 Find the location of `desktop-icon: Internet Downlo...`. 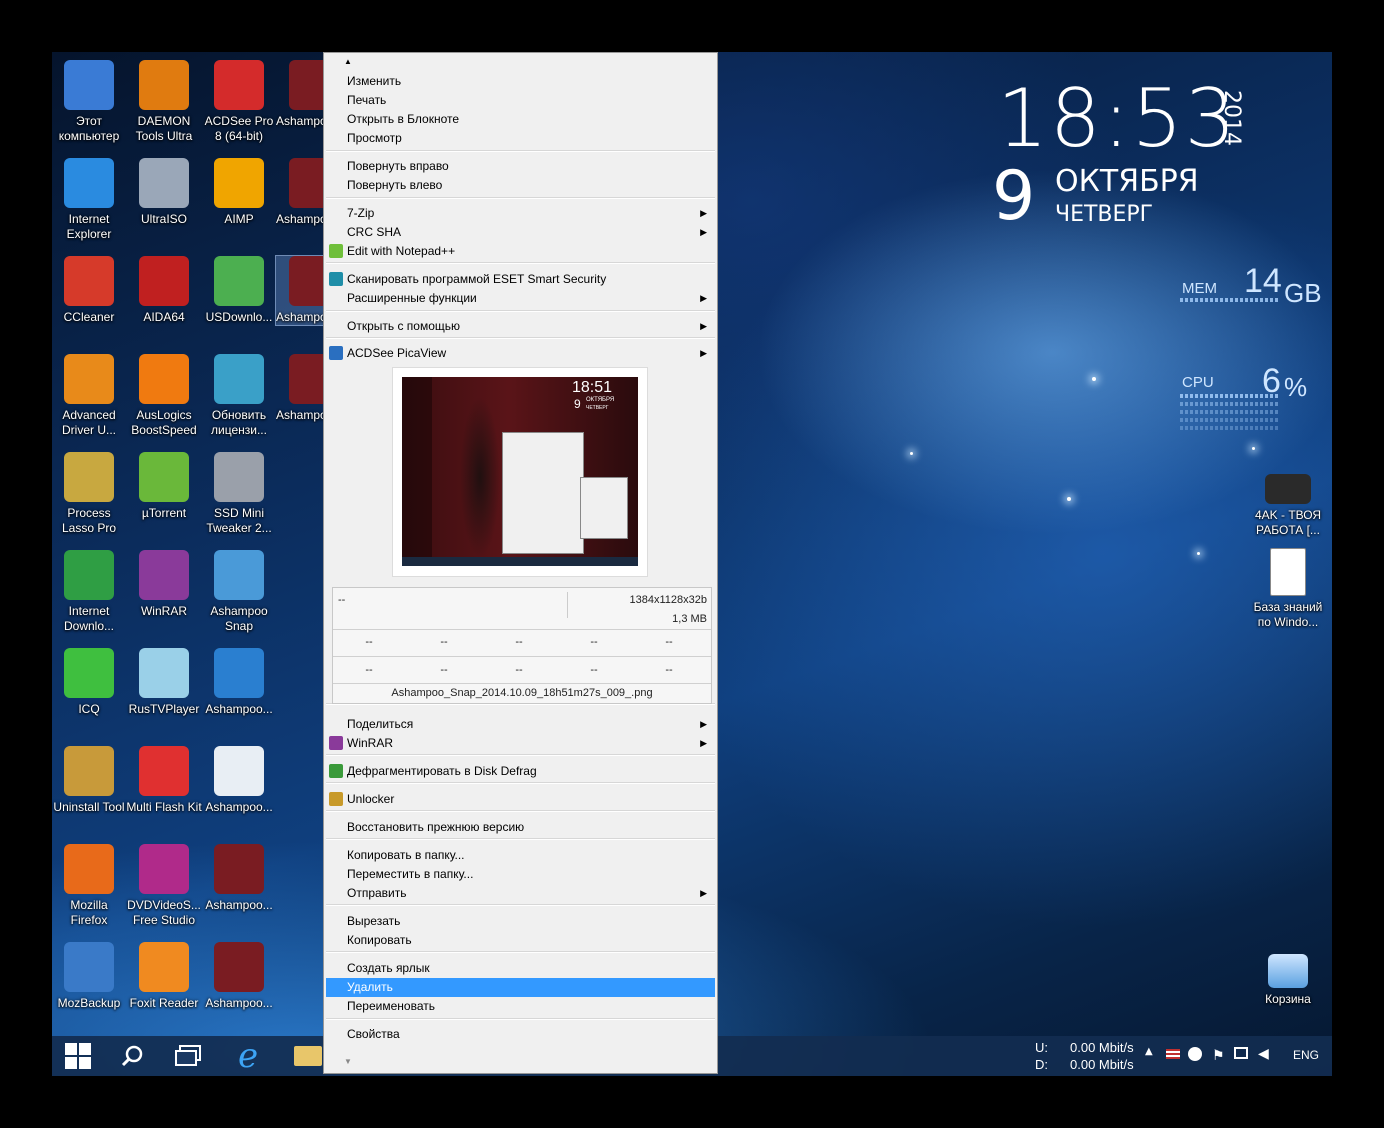

desktop-icon: Internet Downlo... is located at coordinates (89, 592).